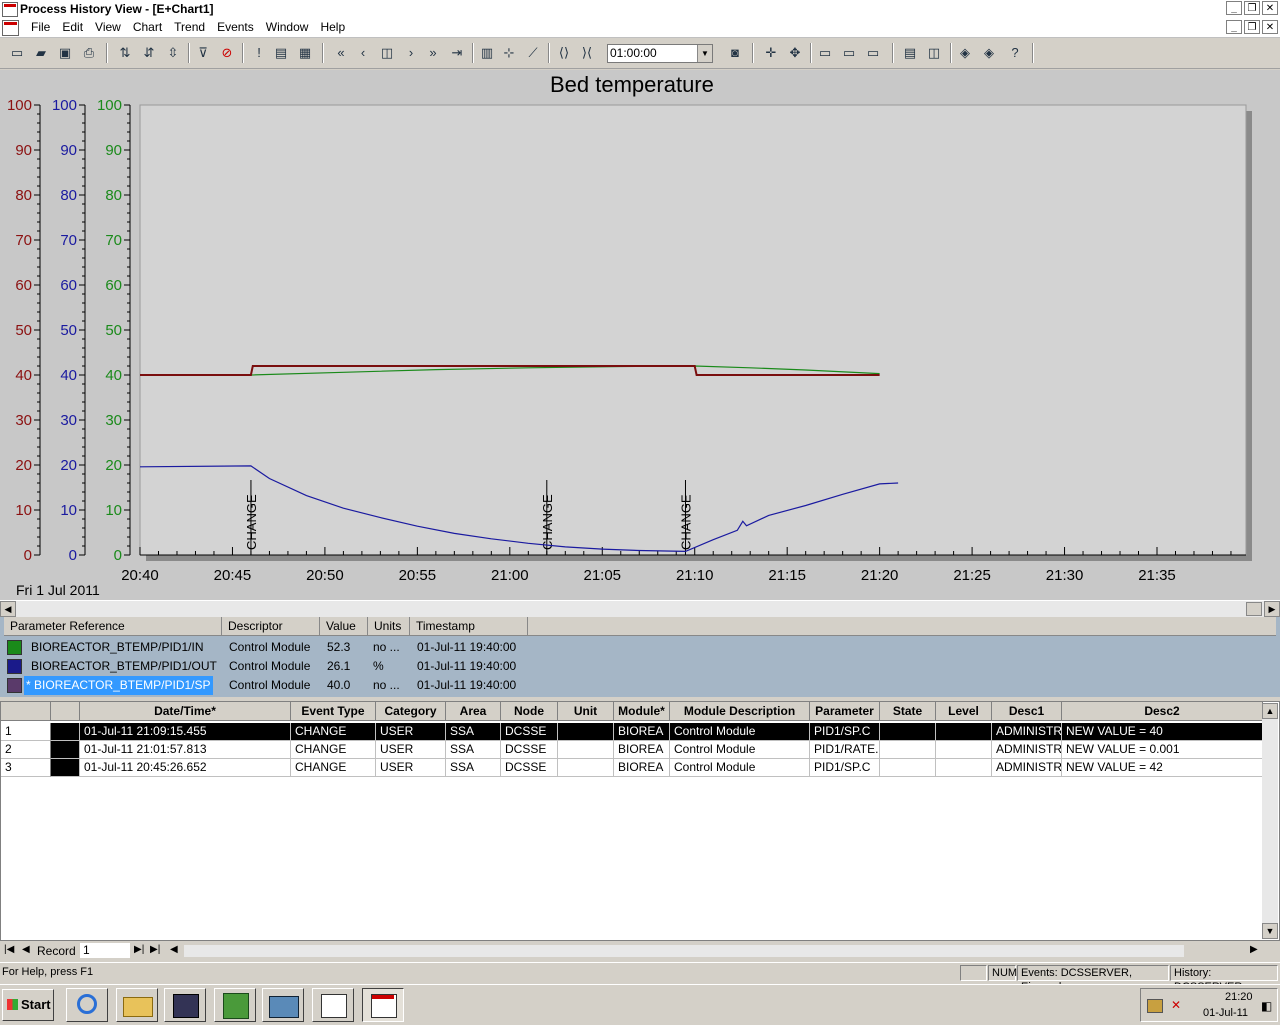 The height and width of the screenshot is (1025, 1280). Describe the element at coordinates (189, 27) in the screenshot. I see `menu-trend: Trend` at that location.